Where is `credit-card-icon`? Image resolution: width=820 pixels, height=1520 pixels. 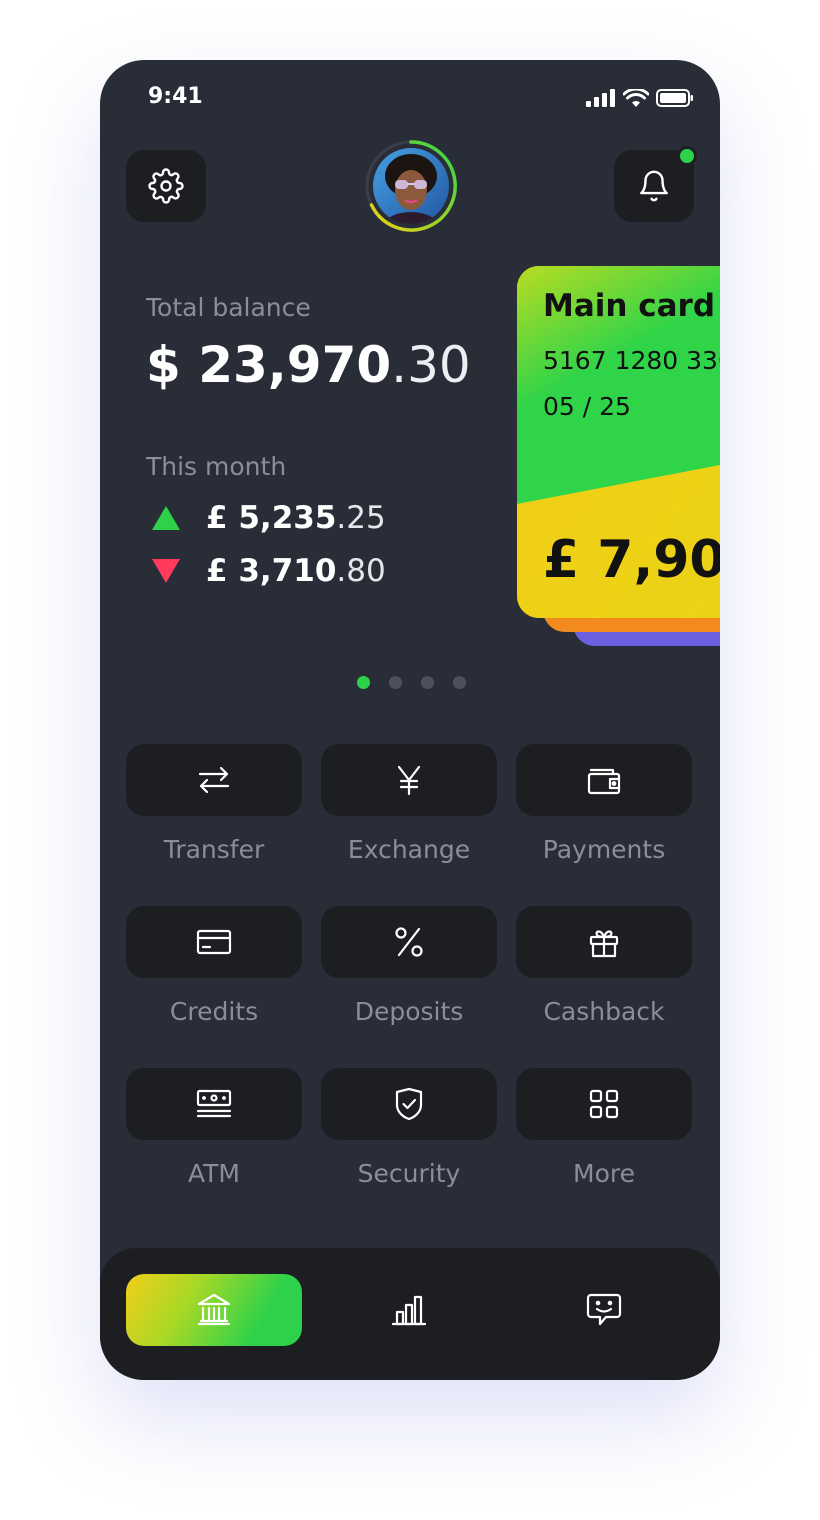
credit-card-icon is located at coordinates (214, 942).